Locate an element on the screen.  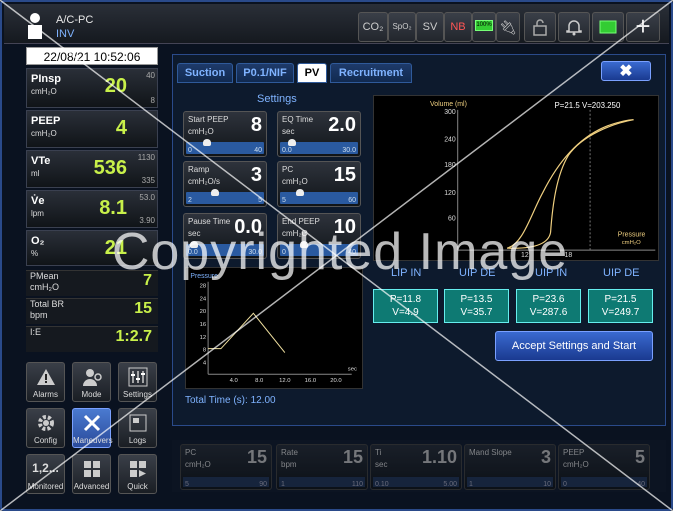
pressure-x-tick: 20.0 is located at coordinates (336, 381).